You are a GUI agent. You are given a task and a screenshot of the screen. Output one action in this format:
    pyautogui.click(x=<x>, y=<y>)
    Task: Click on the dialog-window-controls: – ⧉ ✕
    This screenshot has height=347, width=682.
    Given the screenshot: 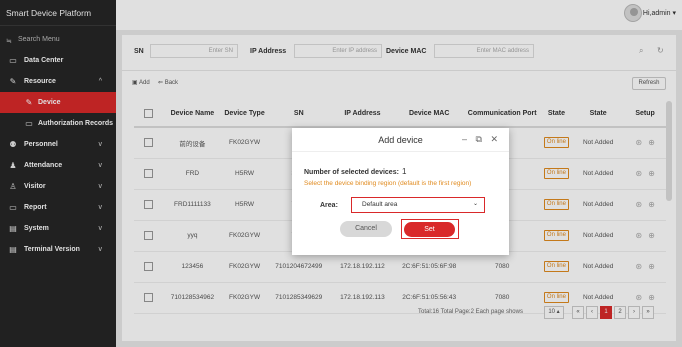 What is the action you would take?
    pyautogui.click(x=481, y=139)
    